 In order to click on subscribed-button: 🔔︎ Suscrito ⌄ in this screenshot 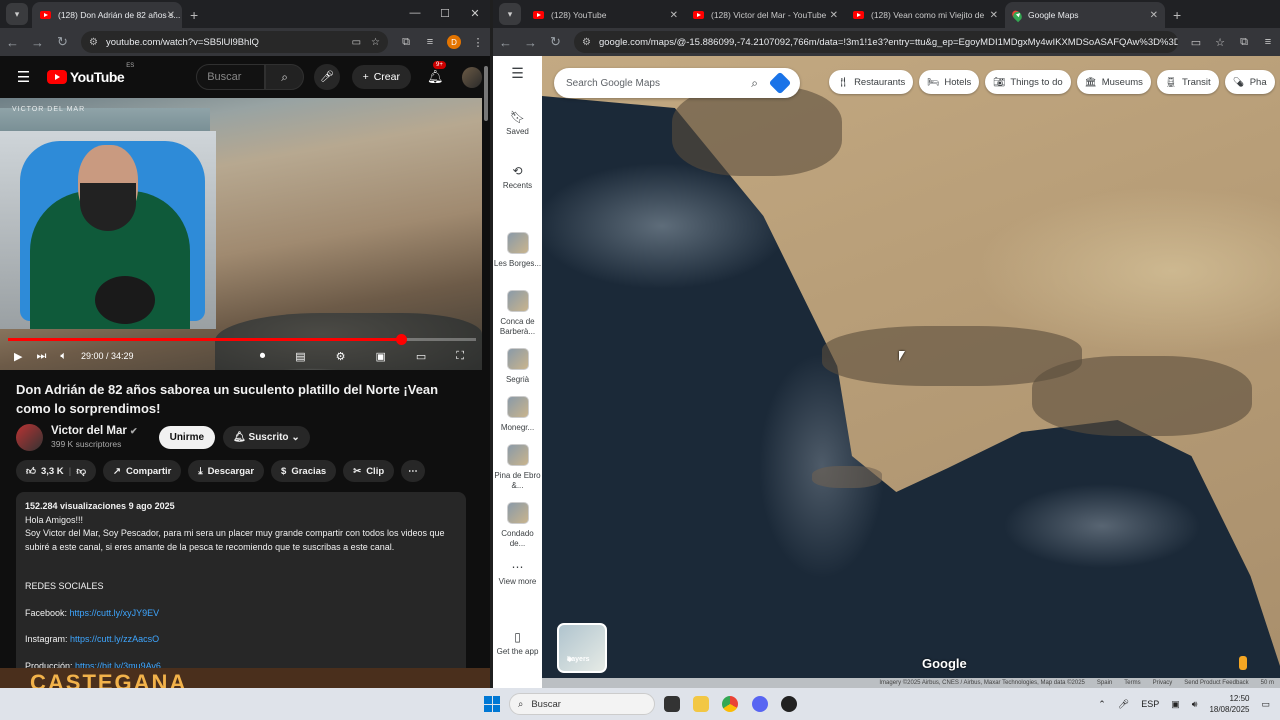, I will do `click(266, 437)`.